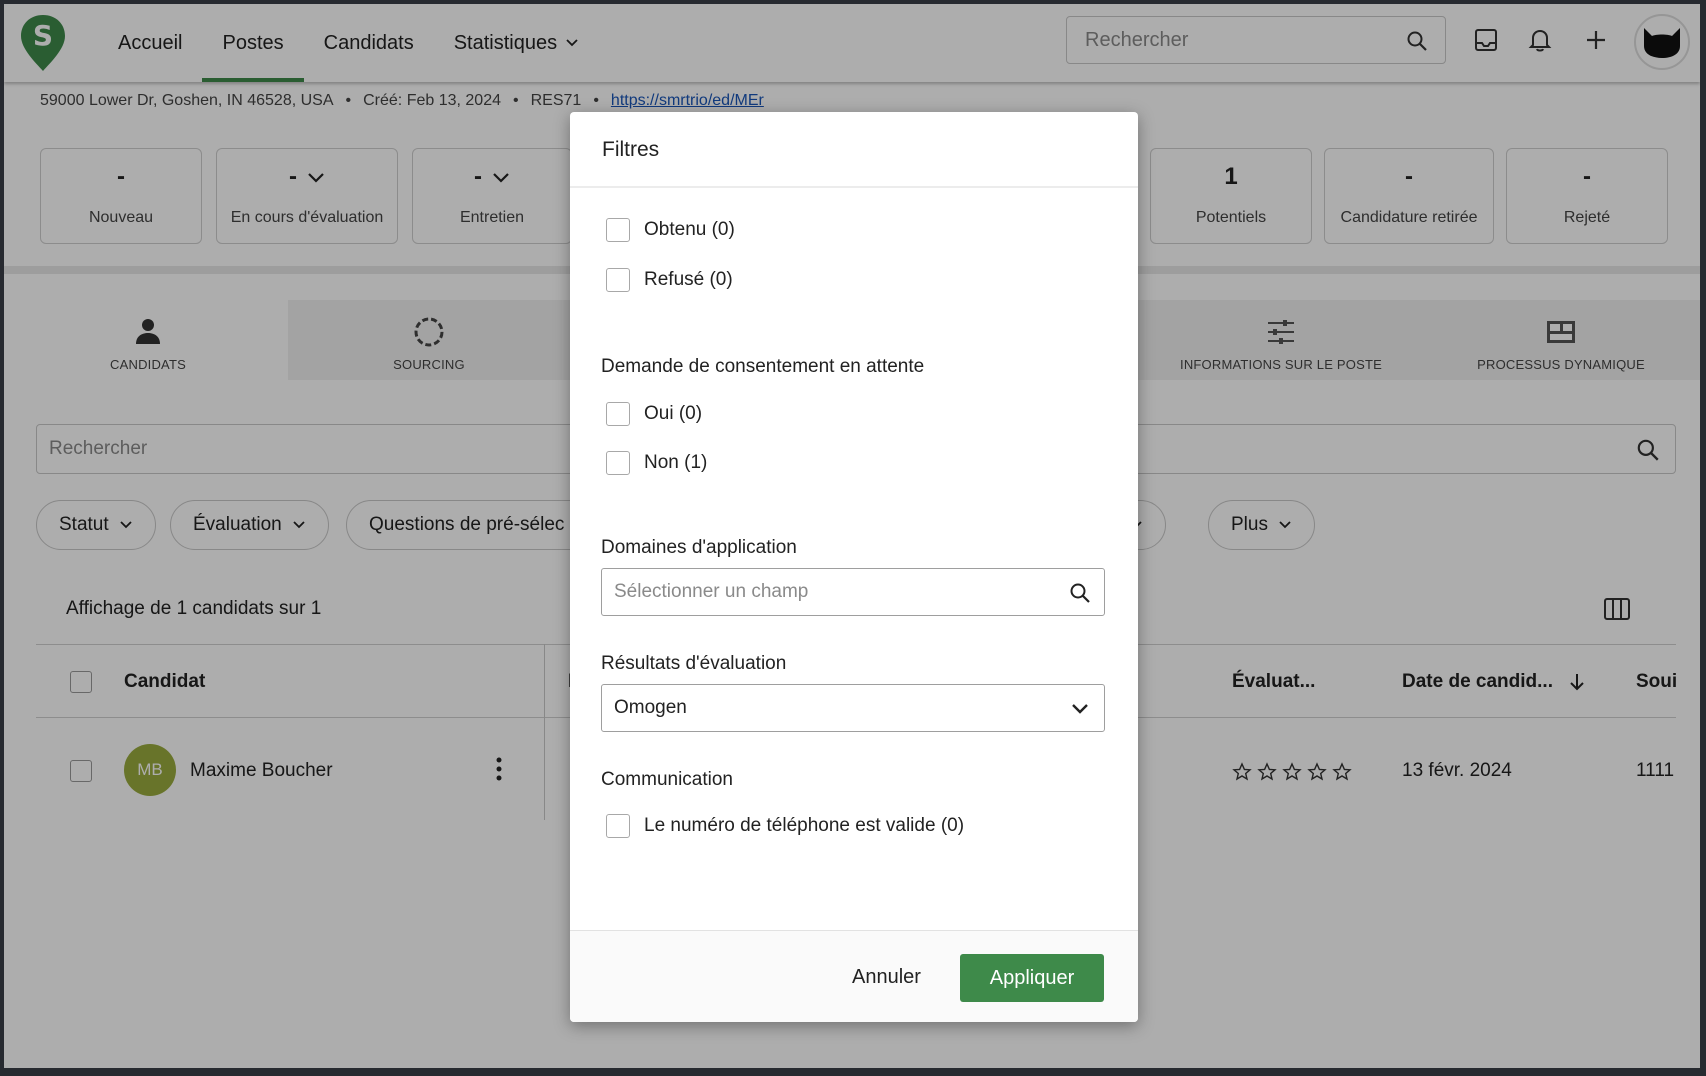 This screenshot has height=1076, width=1706. I want to click on chevron-down-icon, so click(1080, 709).